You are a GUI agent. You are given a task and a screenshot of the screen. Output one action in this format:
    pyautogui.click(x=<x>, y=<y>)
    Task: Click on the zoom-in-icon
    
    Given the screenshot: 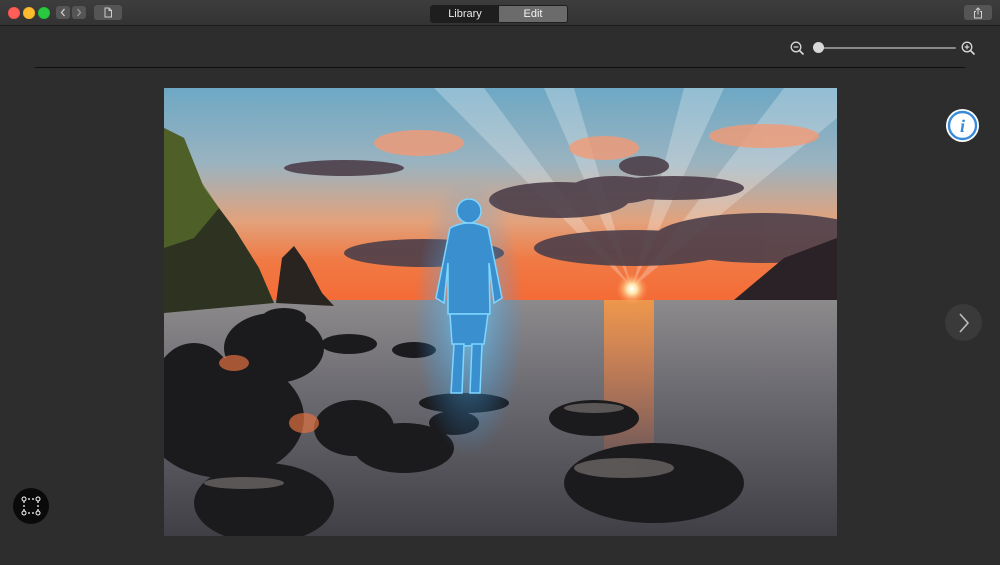 What is the action you would take?
    pyautogui.click(x=968, y=48)
    